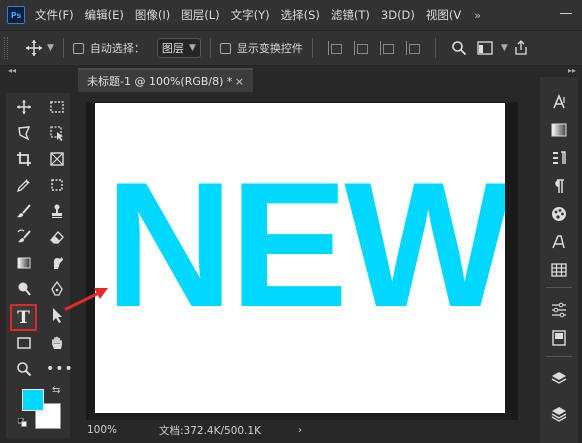  I want to click on character-icon, so click(559, 102).